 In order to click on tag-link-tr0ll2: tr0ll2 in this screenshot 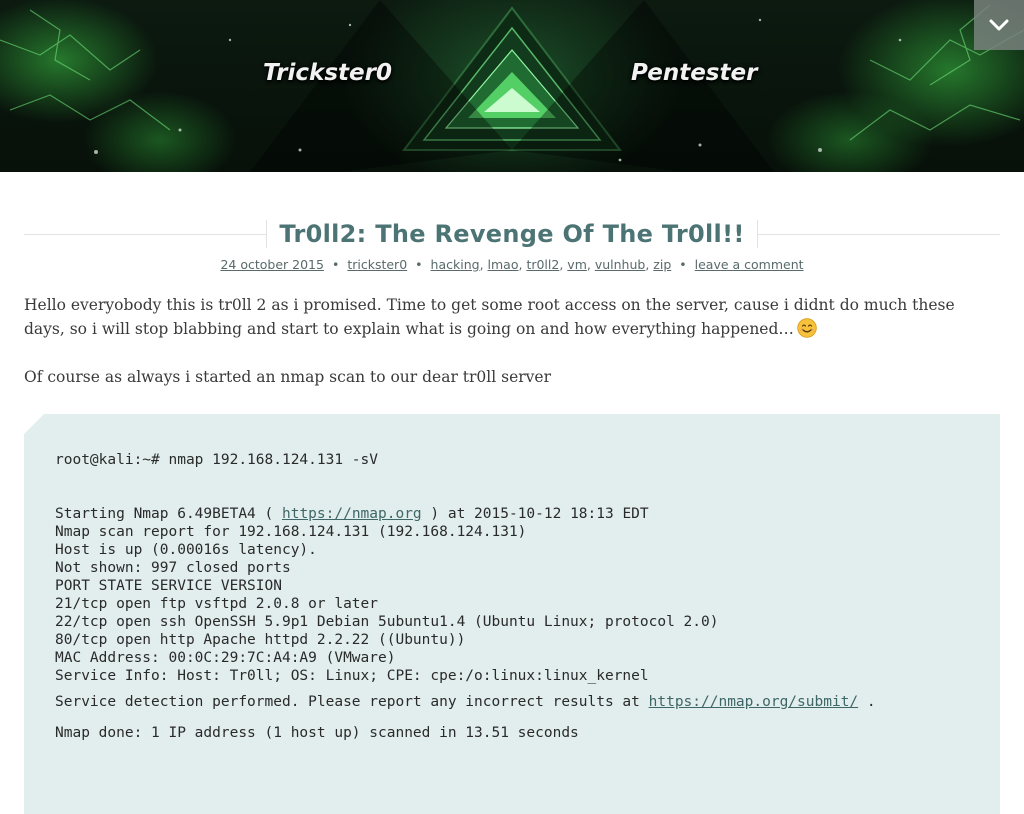, I will do `click(542, 264)`.